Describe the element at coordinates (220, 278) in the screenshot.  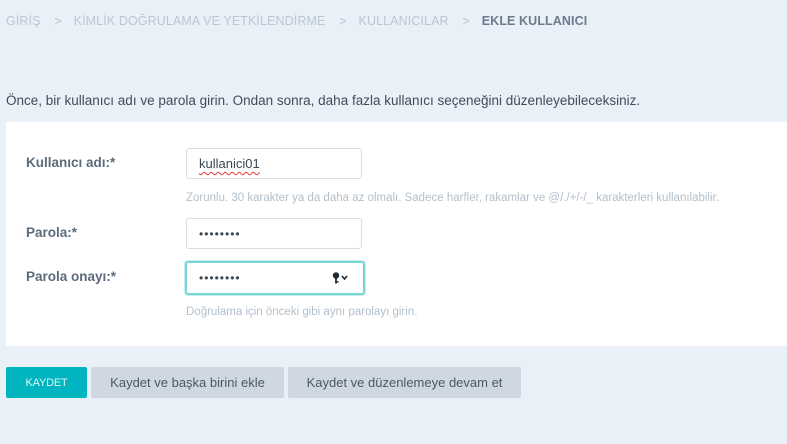
I see `password-confirm-masked-value: ••••••••` at that location.